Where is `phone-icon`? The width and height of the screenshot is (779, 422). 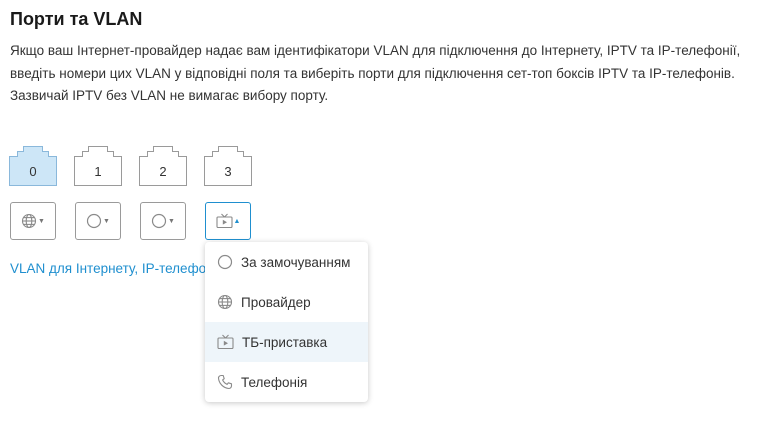 phone-icon is located at coordinates (225, 382).